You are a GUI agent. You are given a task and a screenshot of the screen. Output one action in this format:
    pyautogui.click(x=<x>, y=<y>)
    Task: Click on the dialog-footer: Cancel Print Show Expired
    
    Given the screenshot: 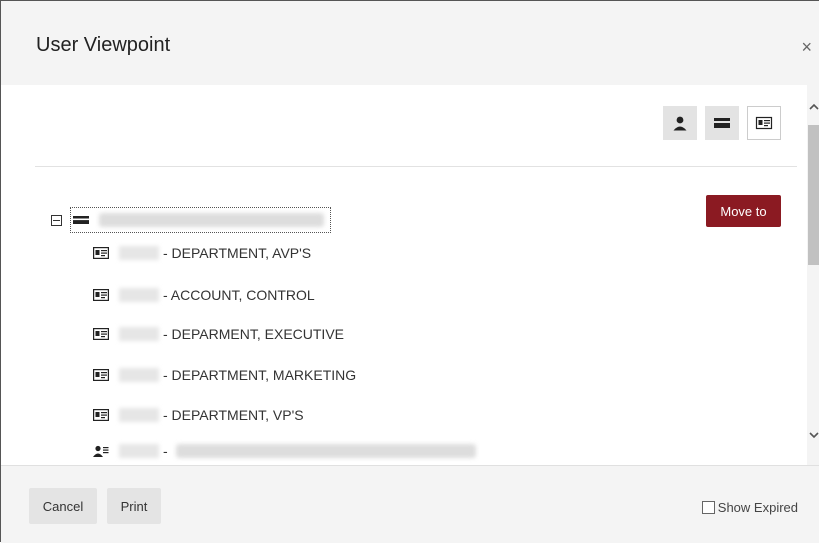 What is the action you would take?
    pyautogui.click(x=410, y=504)
    